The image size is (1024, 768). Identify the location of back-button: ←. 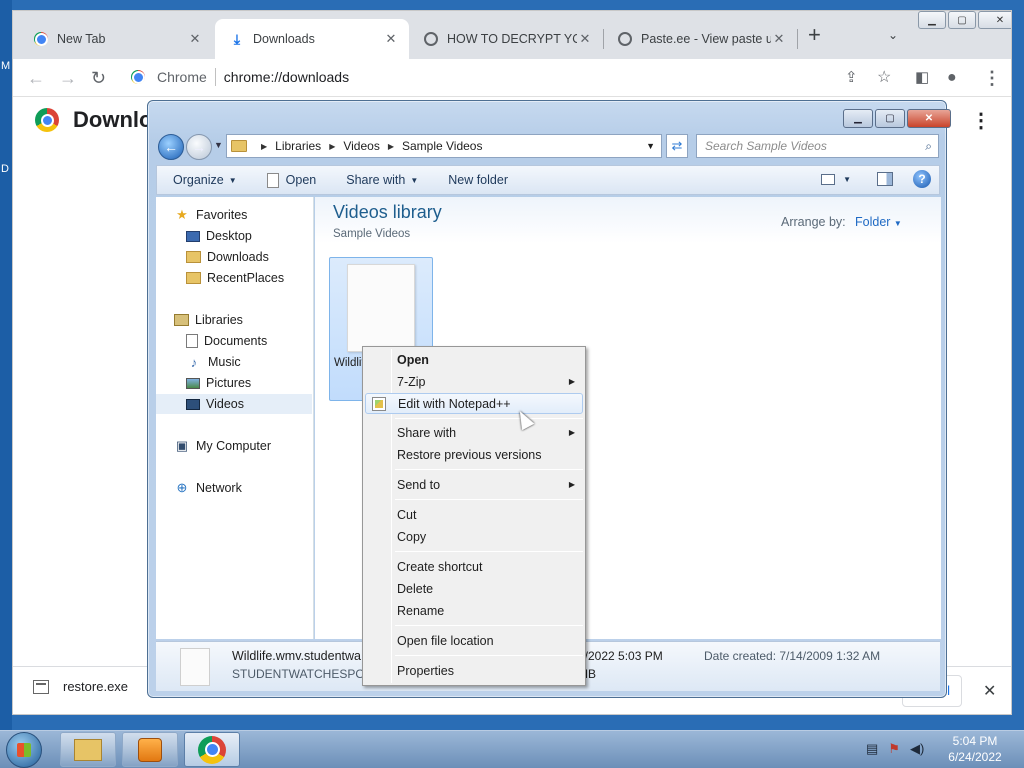
(171, 147).